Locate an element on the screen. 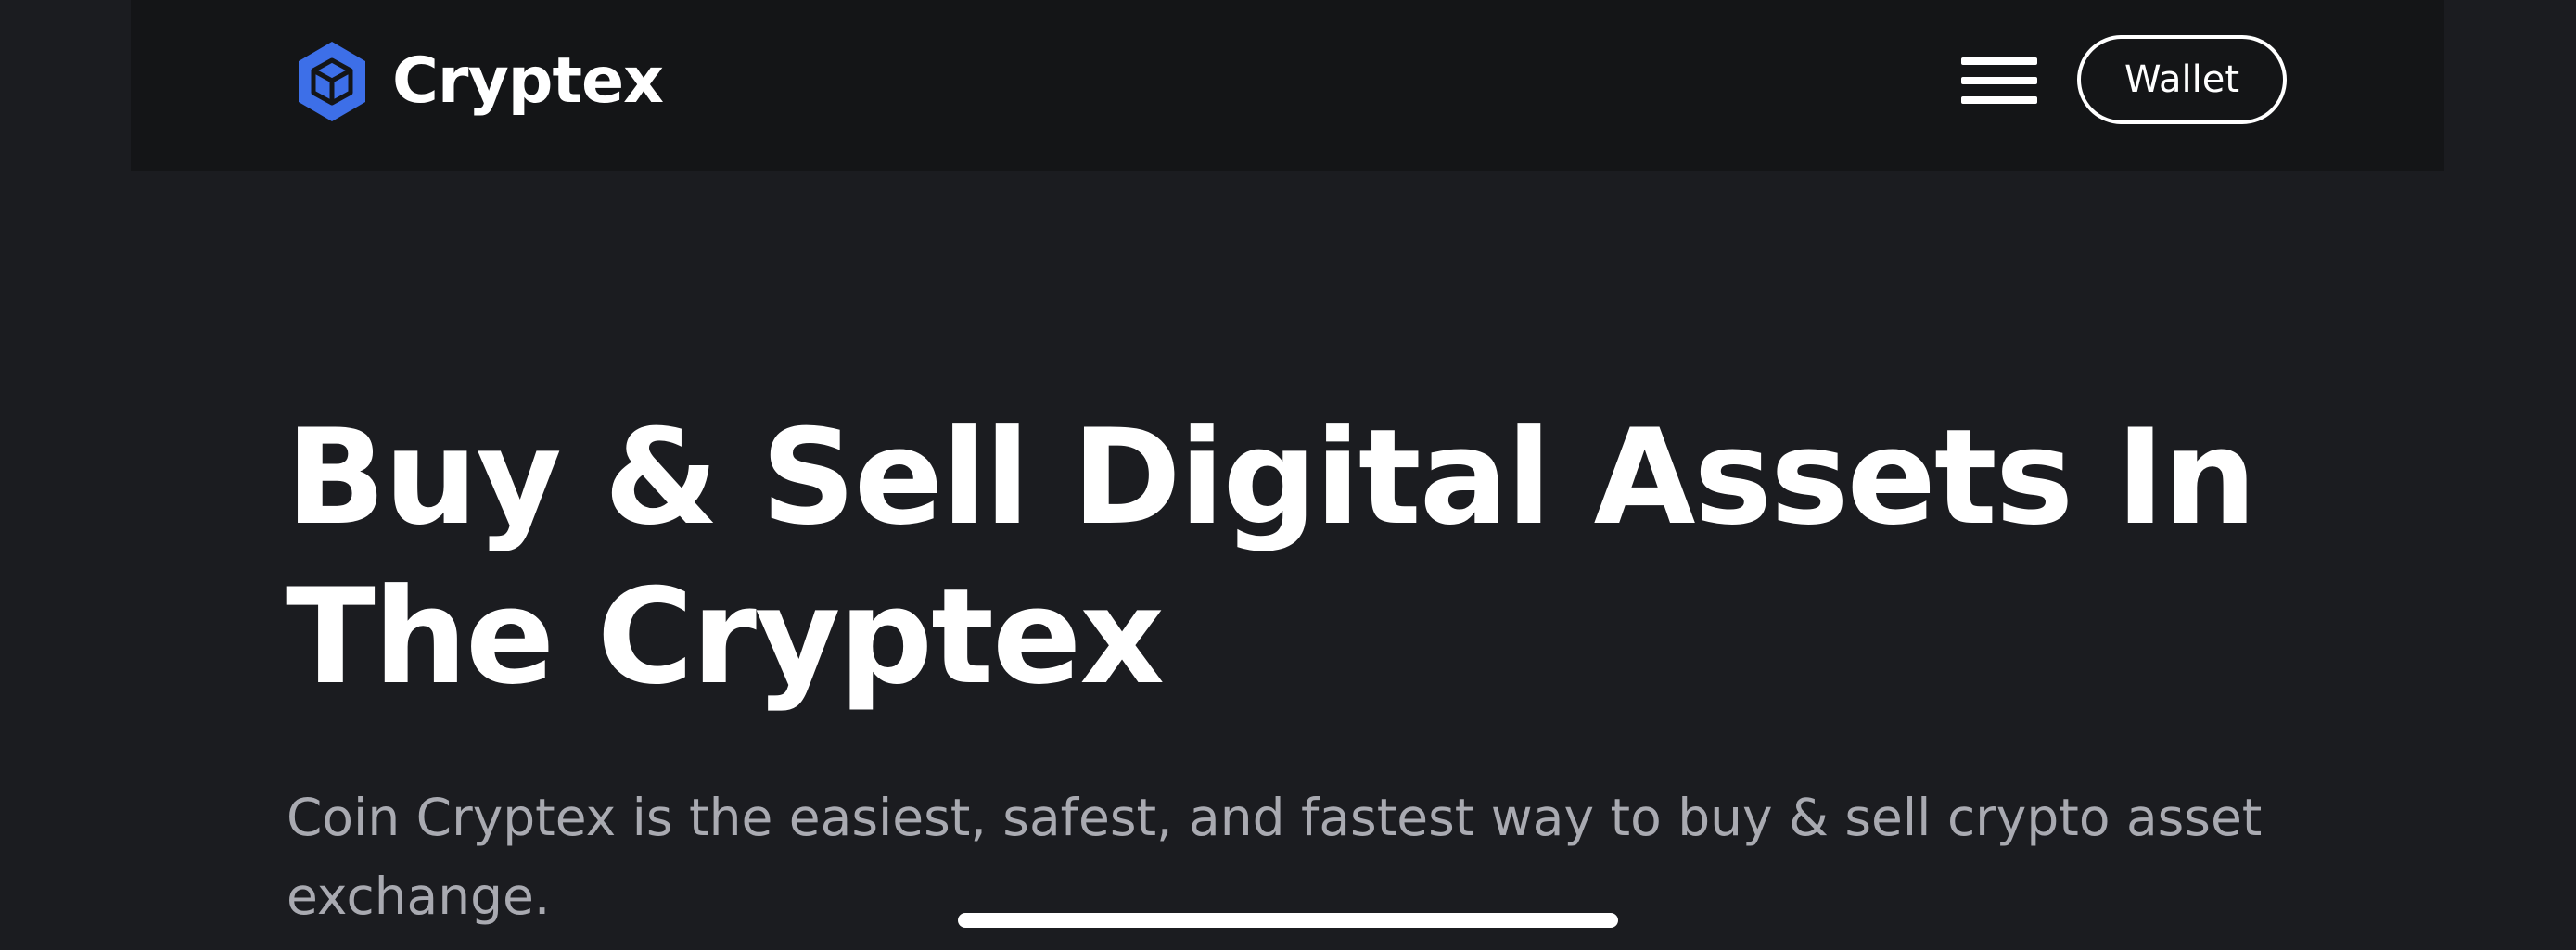 Image resolution: width=2576 pixels, height=950 pixels. home-indicator is located at coordinates (1288, 920).